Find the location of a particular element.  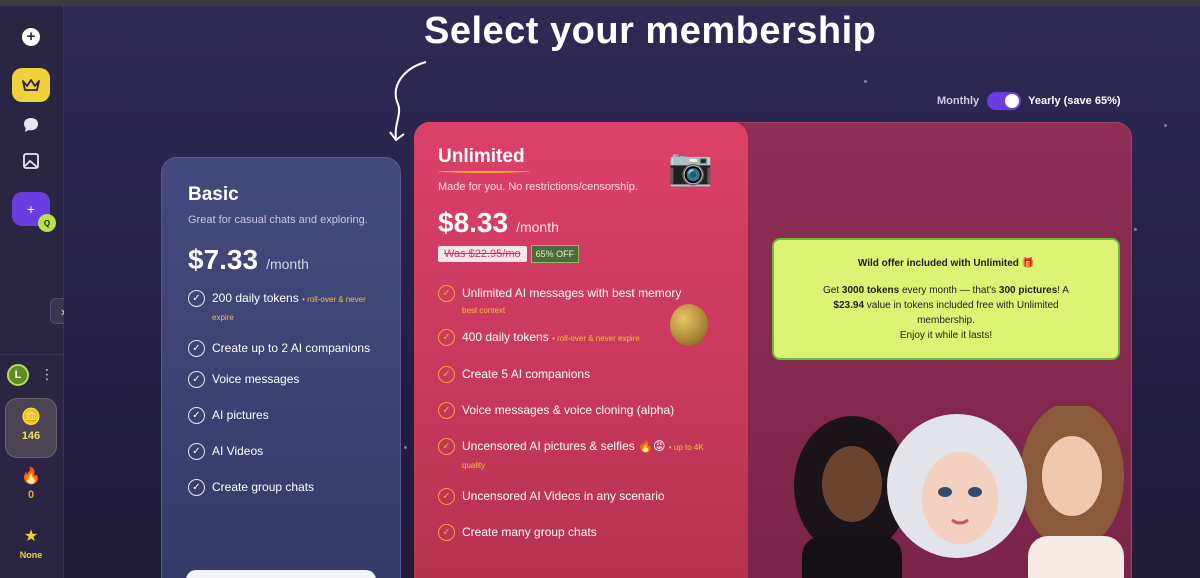

page-title: Select your membership is located at coordinates (650, 31).